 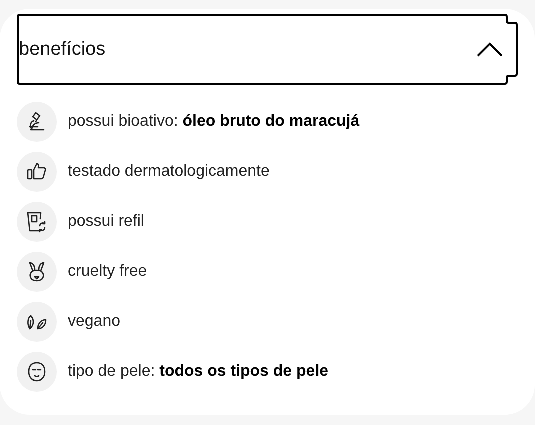 I want to click on chevron-up-icon, so click(x=490, y=50).